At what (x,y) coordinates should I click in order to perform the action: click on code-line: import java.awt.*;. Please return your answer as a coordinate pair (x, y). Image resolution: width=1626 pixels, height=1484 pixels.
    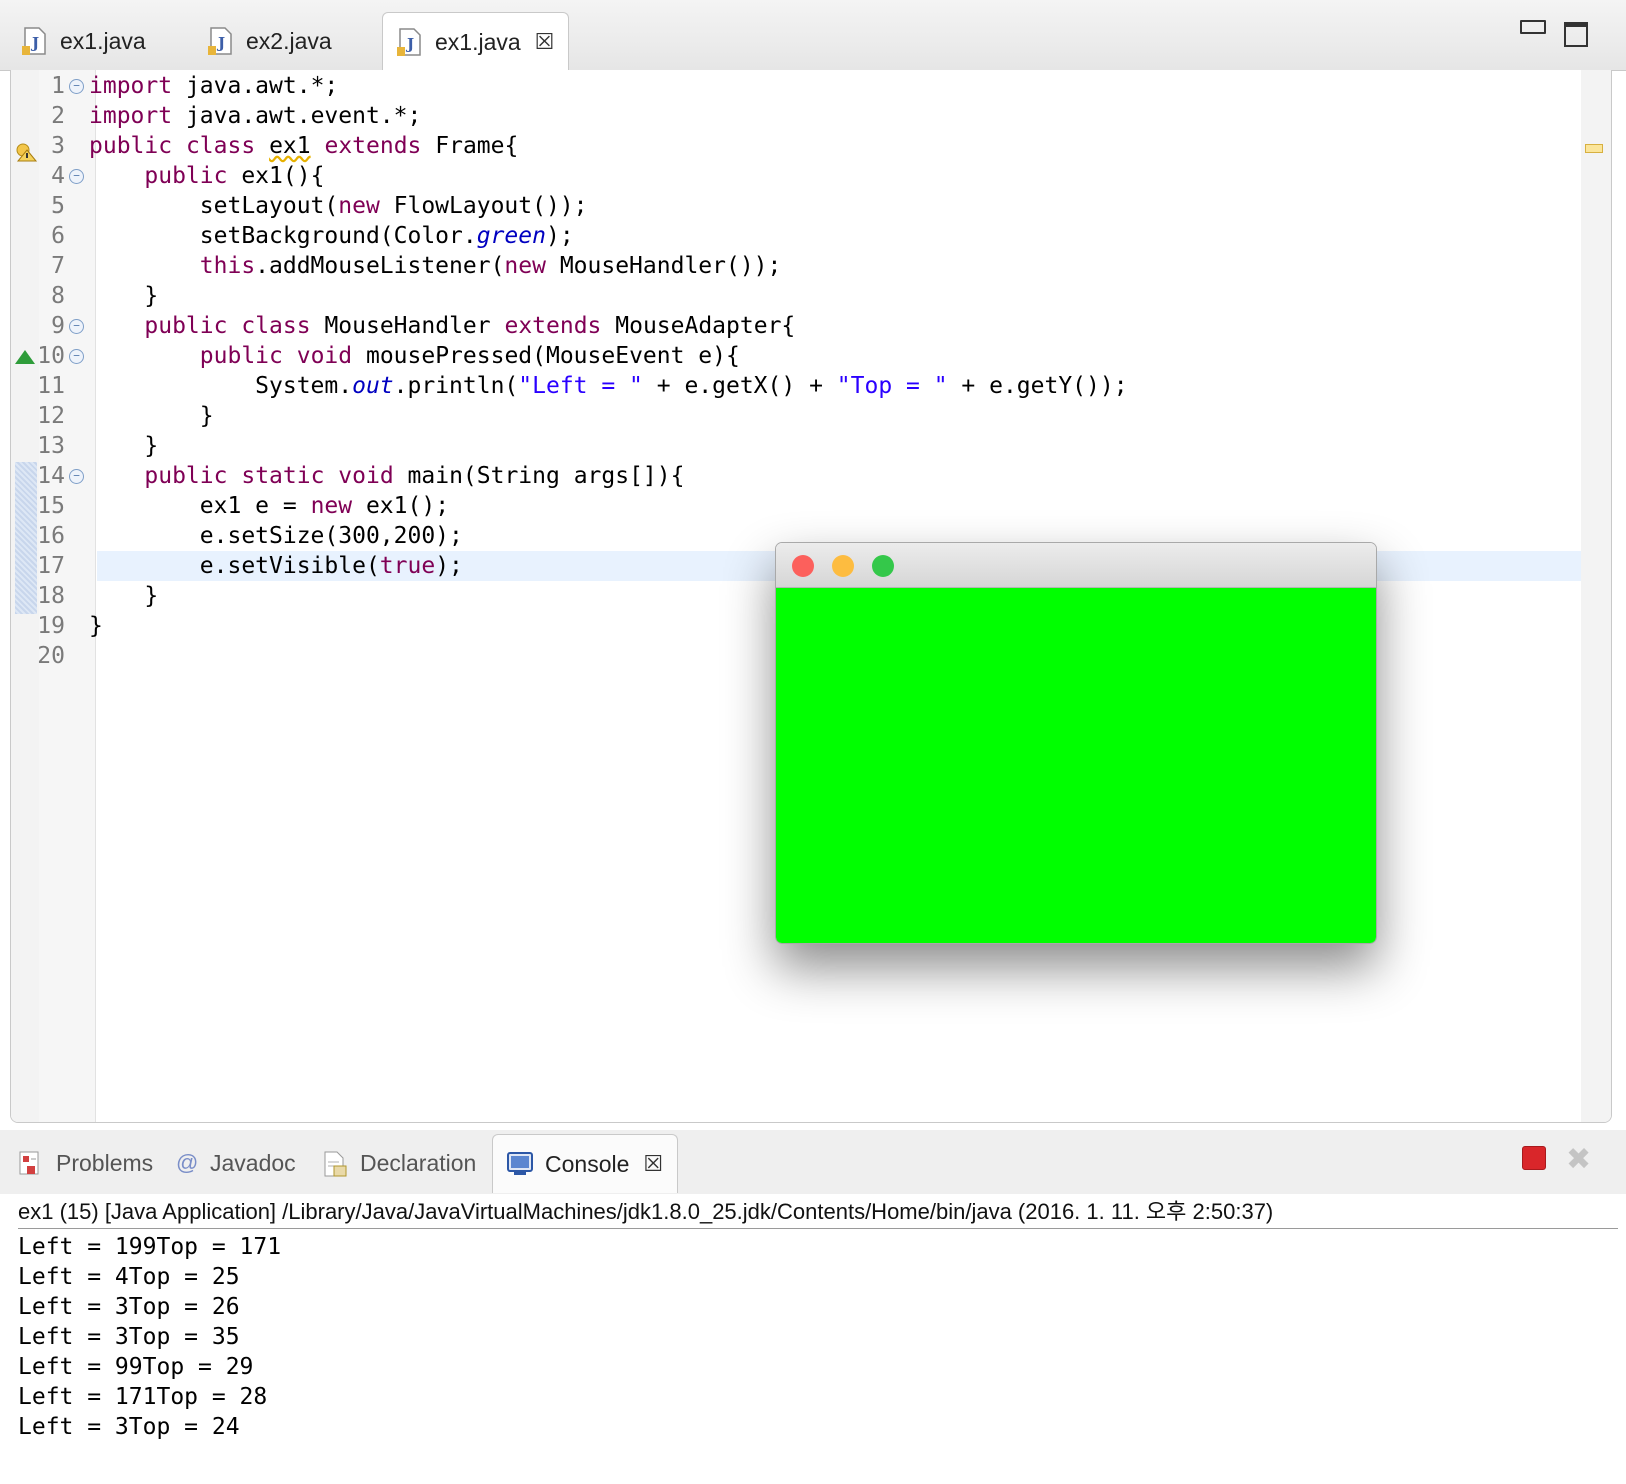
    Looking at the image, I should click on (213, 86).